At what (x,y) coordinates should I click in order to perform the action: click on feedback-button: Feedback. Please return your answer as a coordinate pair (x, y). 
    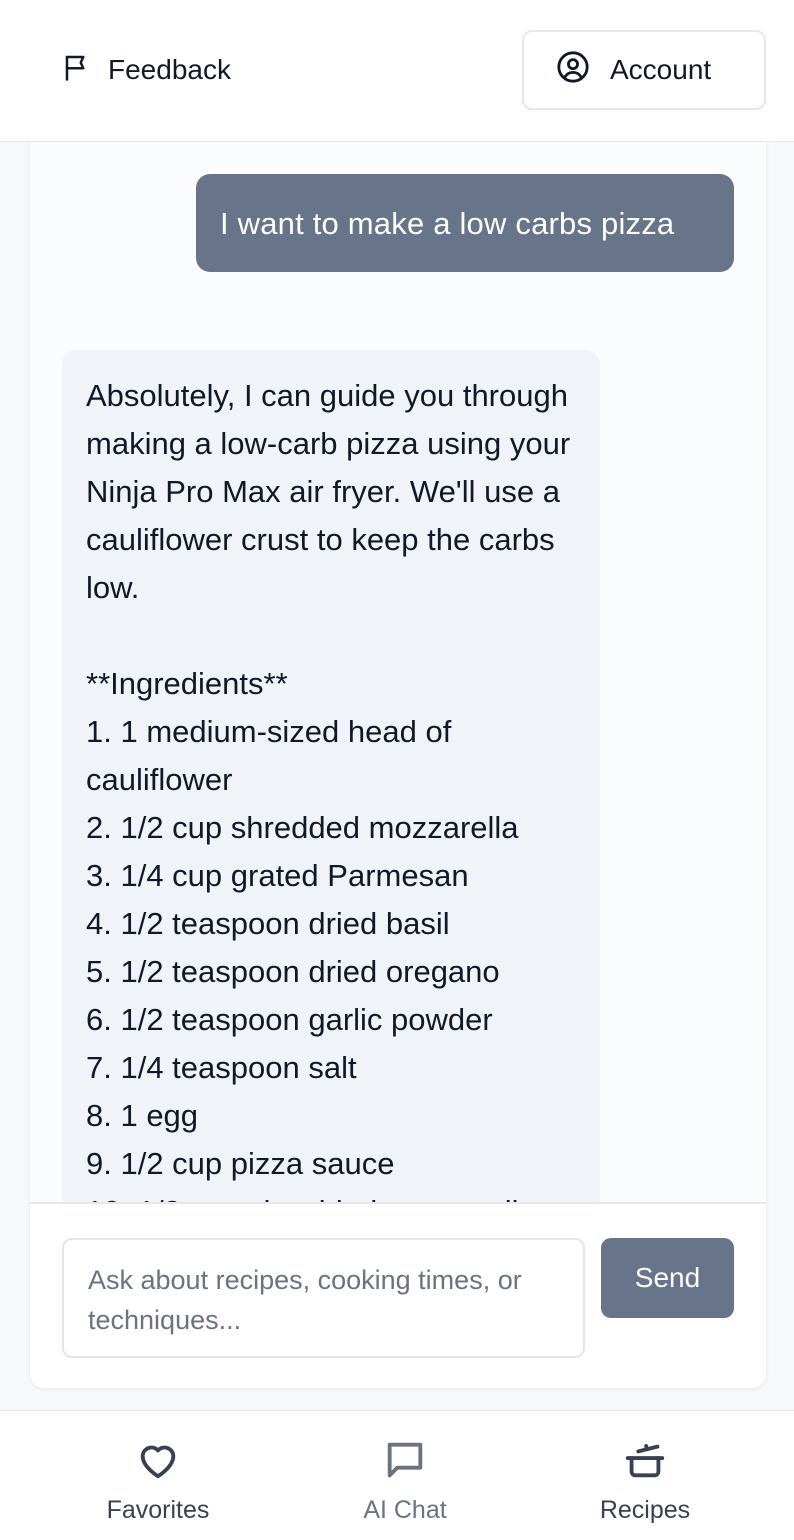
    Looking at the image, I should click on (146, 70).